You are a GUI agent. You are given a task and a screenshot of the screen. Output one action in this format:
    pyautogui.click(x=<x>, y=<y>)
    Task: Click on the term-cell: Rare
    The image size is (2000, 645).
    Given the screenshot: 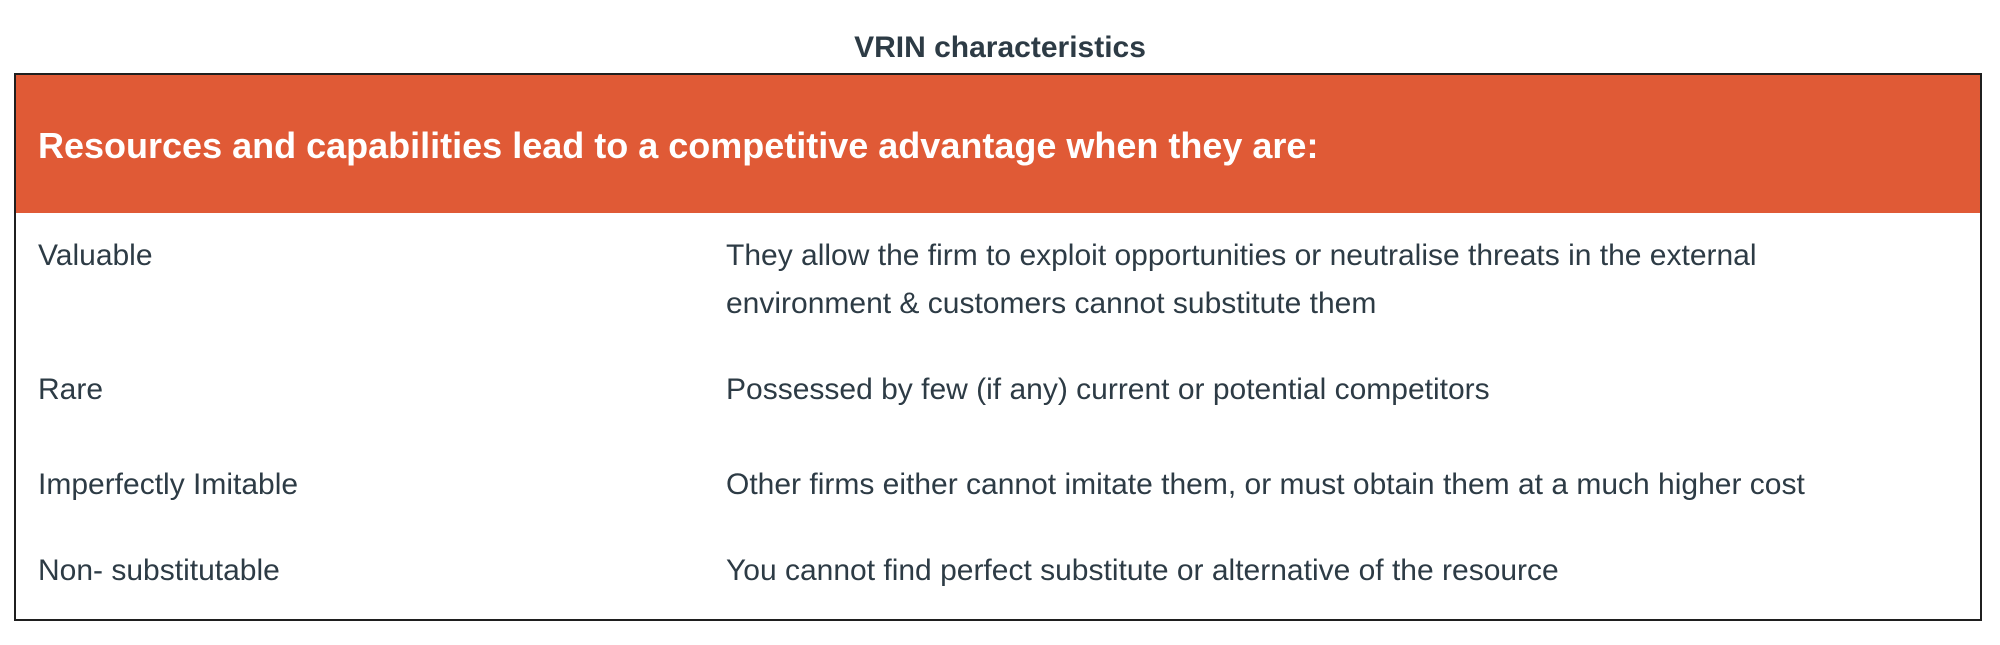 What is the action you would take?
    pyautogui.click(x=71, y=389)
    